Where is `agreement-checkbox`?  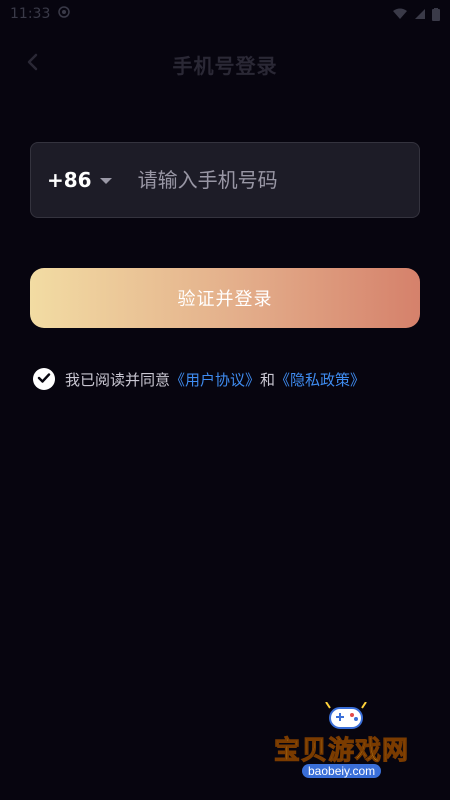 agreement-checkbox is located at coordinates (44, 379).